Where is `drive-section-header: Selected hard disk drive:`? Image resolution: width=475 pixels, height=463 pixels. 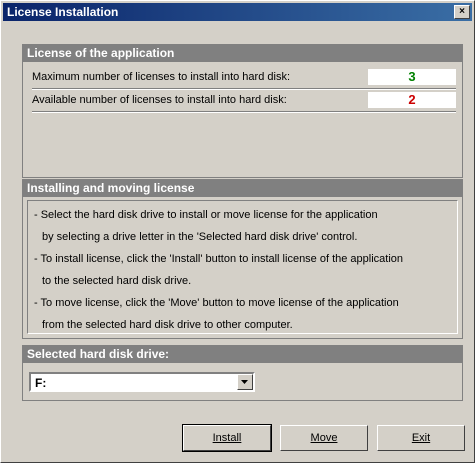
drive-section-header: Selected hard disk drive: is located at coordinates (242, 354).